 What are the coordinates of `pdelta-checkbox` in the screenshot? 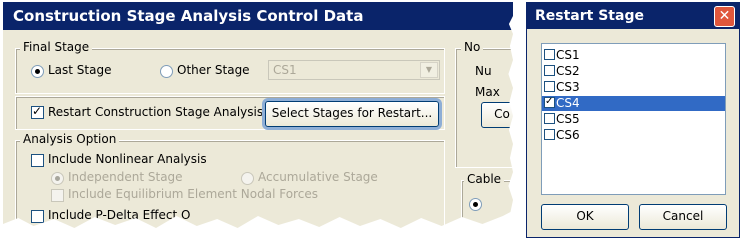 It's located at (37, 216).